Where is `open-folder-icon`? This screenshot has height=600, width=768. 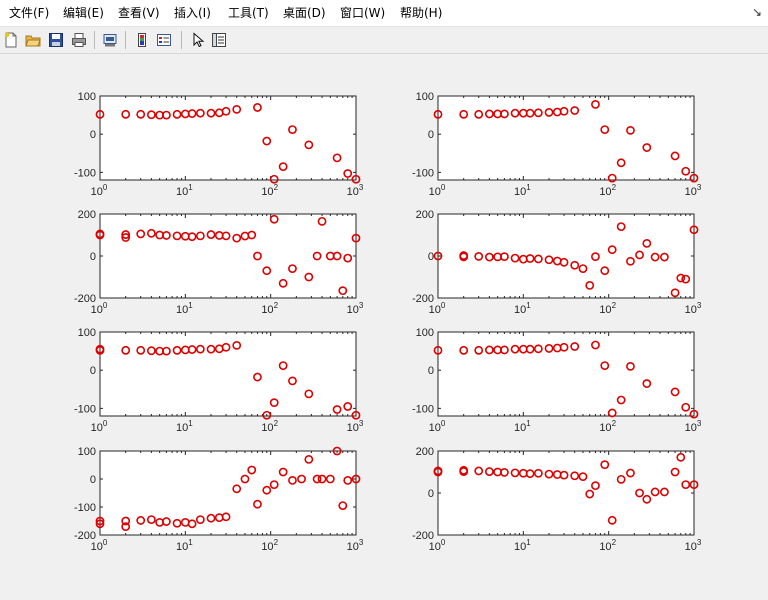 open-folder-icon is located at coordinates (33, 40).